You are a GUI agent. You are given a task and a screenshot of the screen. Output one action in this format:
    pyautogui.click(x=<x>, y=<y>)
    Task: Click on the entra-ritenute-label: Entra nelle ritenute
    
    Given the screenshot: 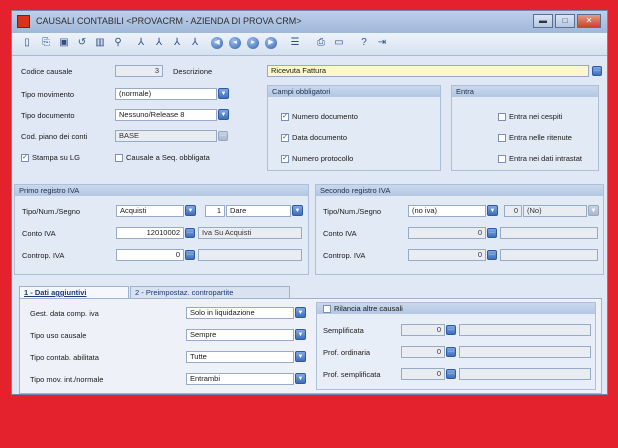 What is the action you would take?
    pyautogui.click(x=540, y=137)
    